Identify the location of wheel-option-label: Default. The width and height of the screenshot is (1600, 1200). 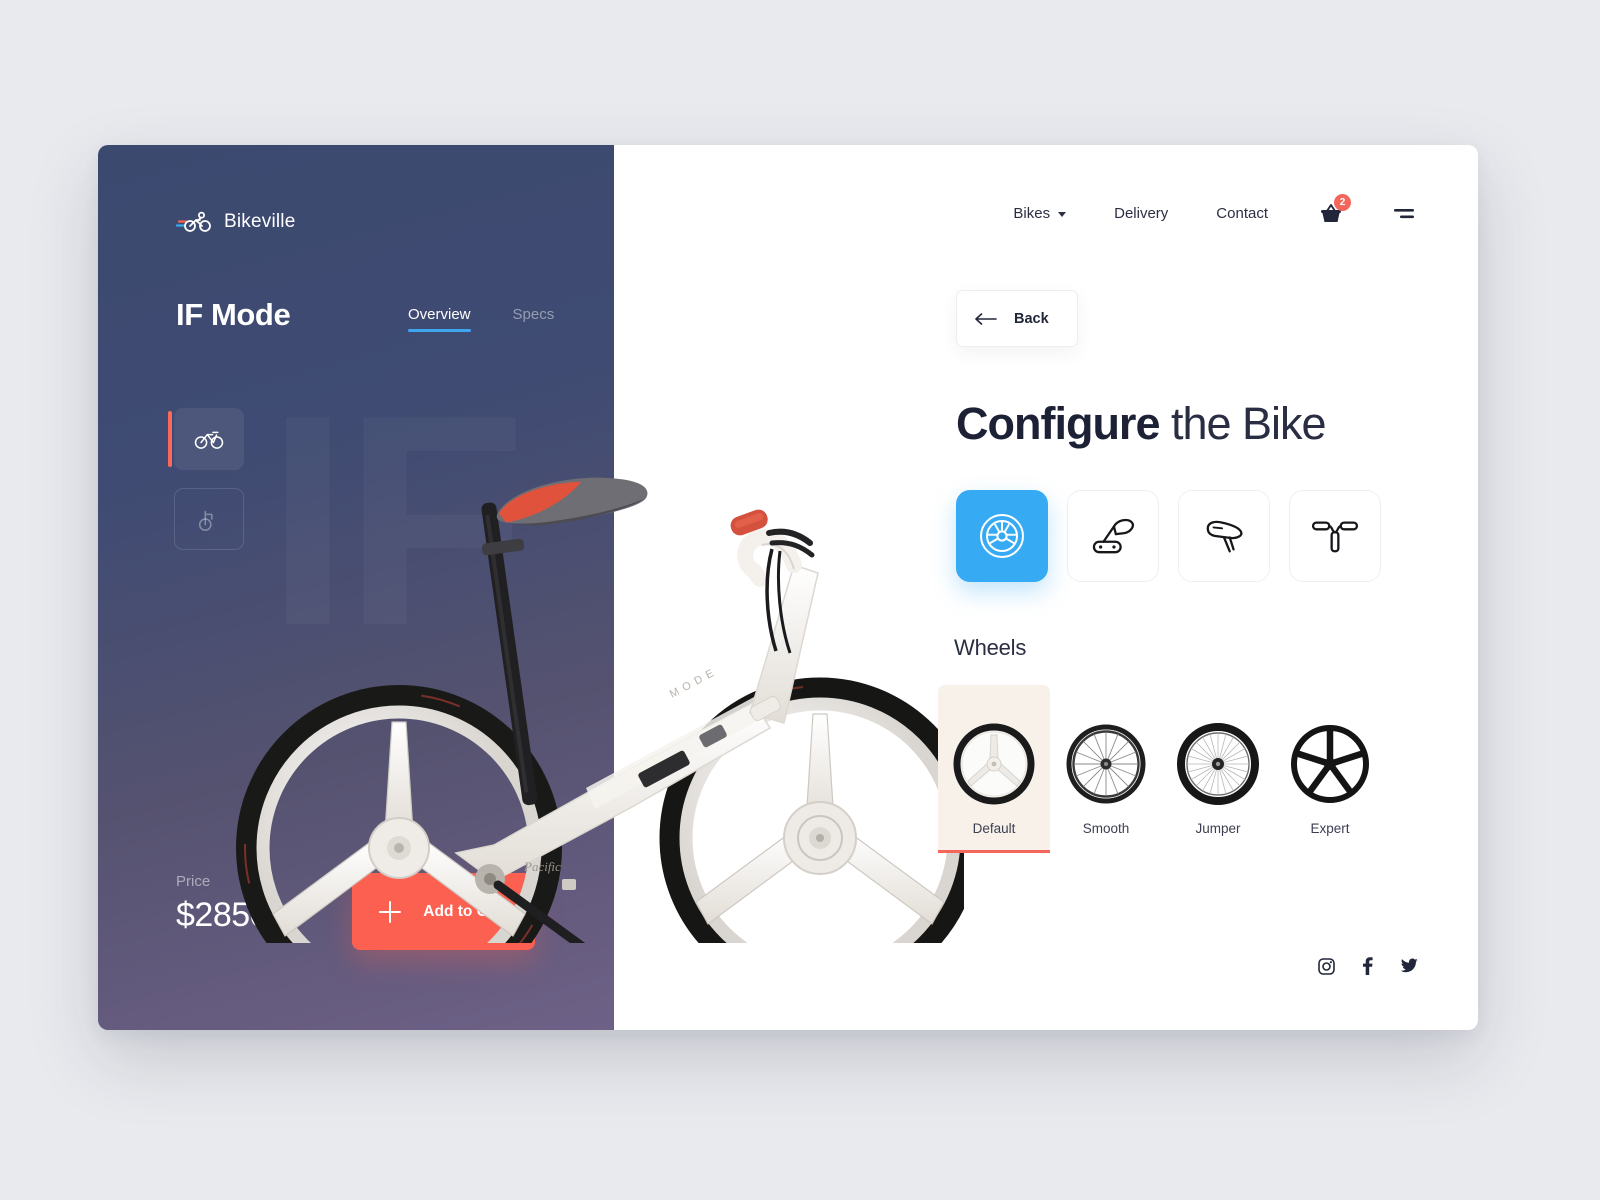
(994, 828).